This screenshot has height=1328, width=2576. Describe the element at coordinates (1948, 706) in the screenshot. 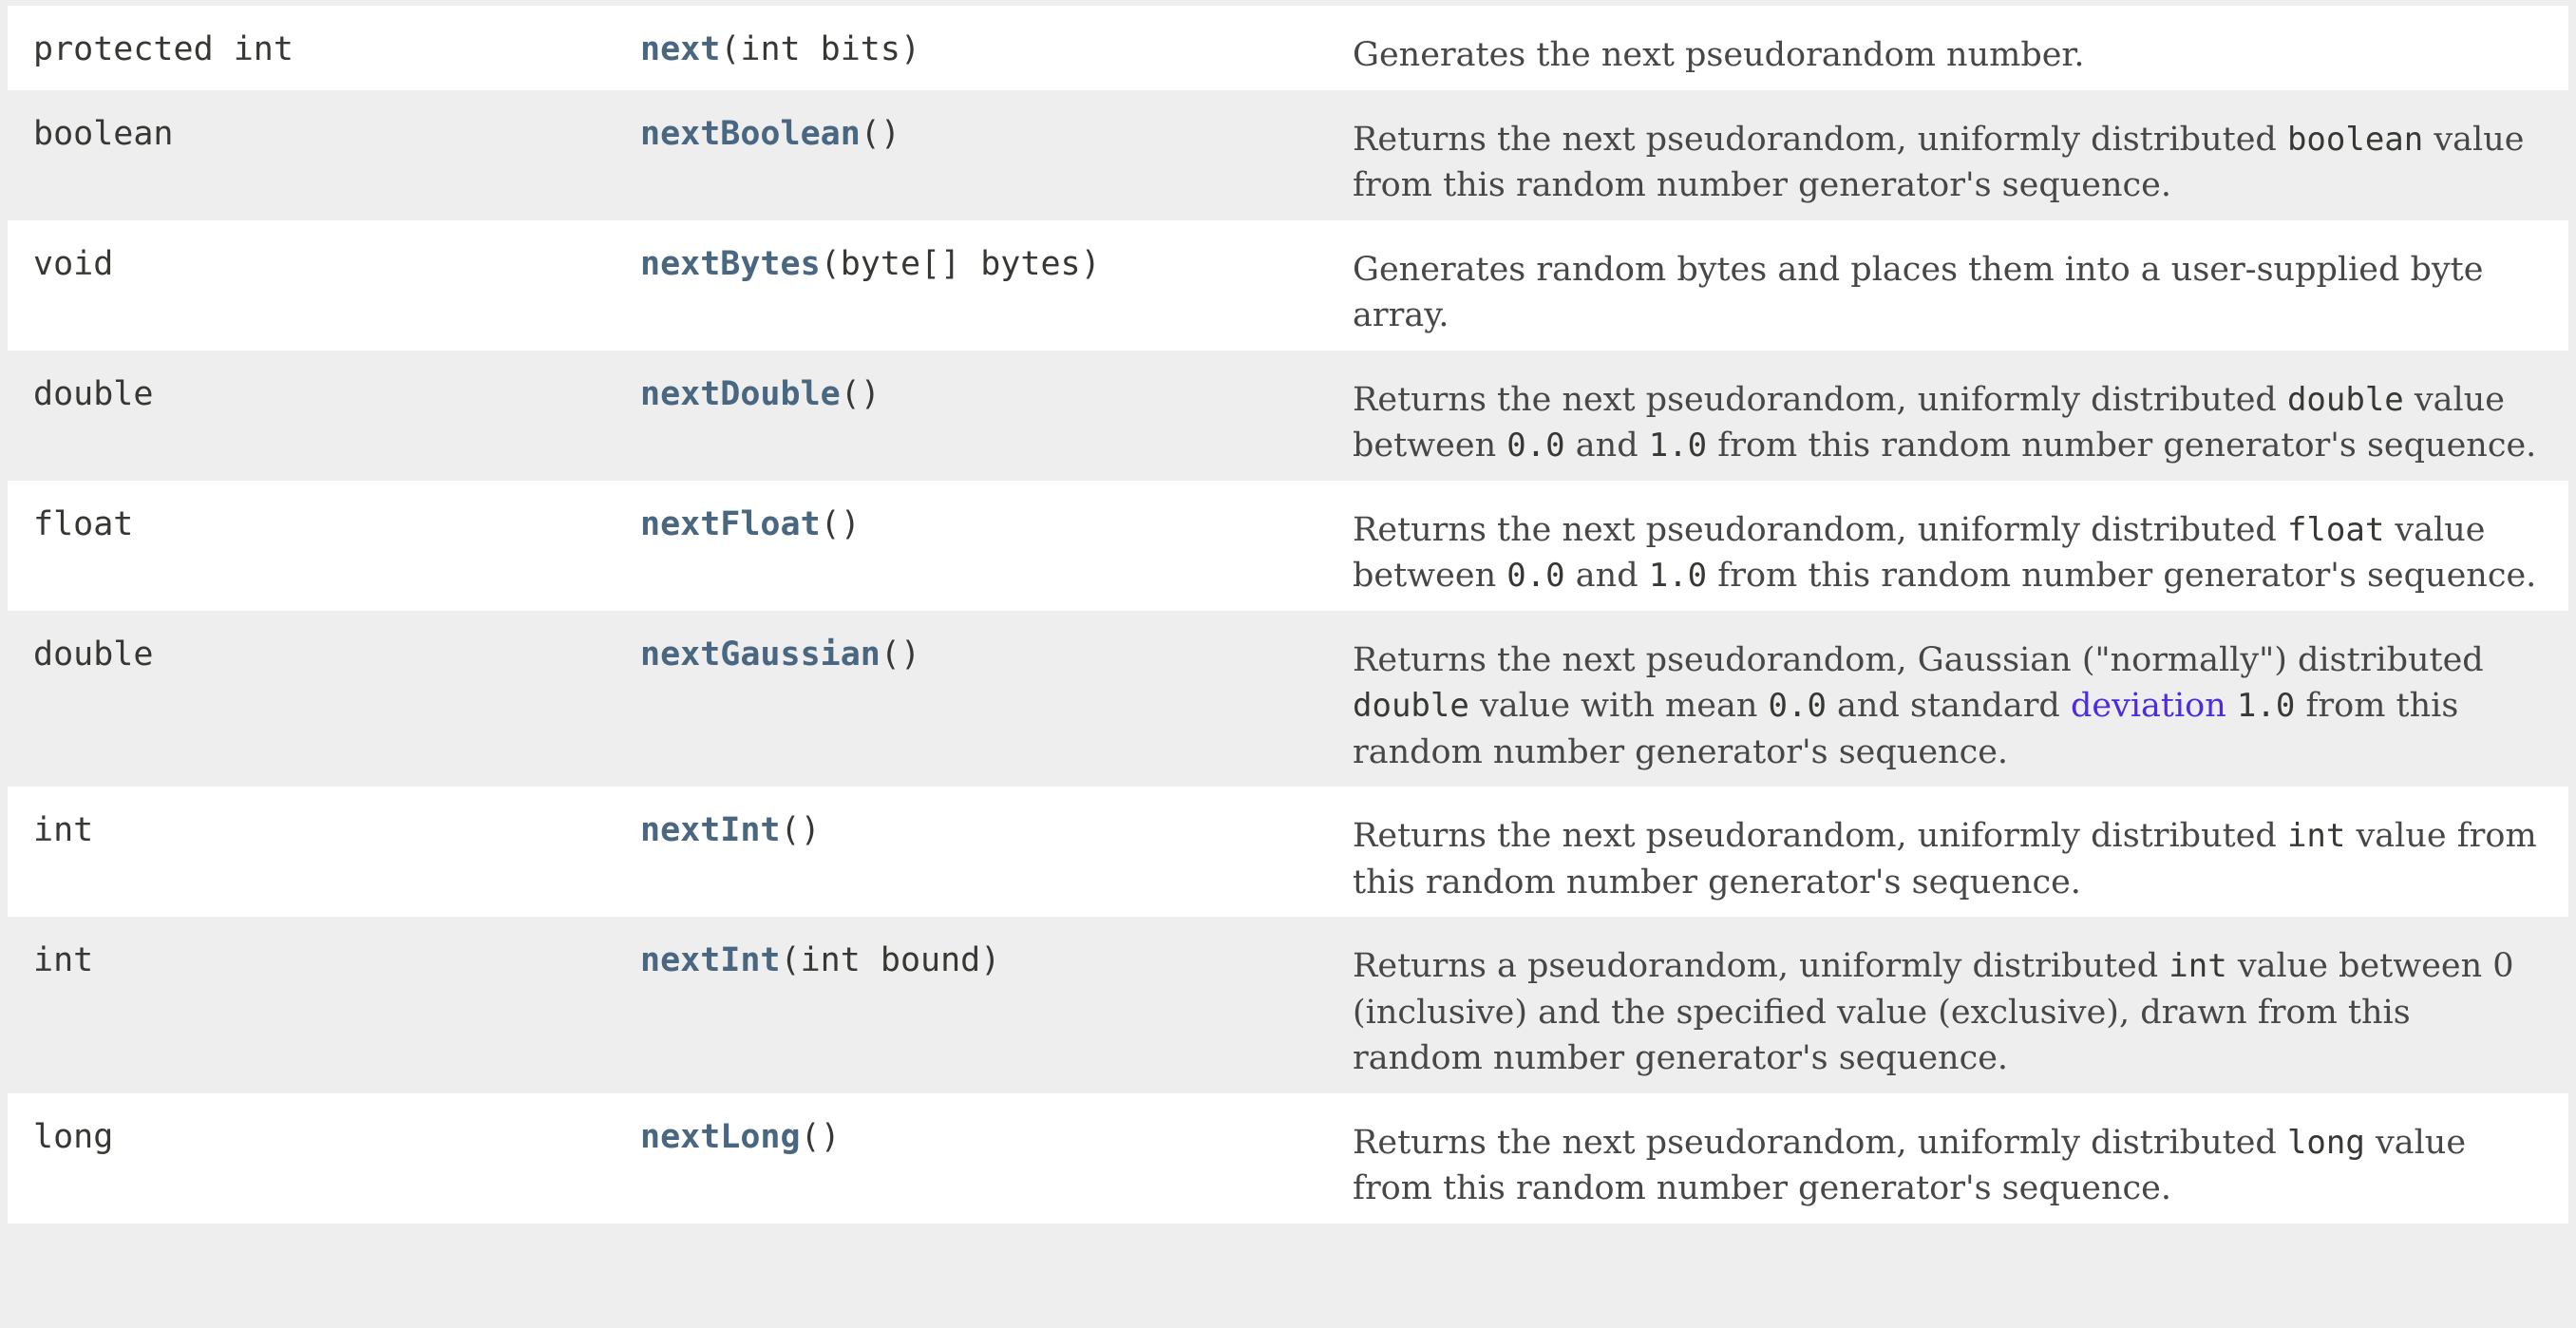

I see `description-text: and standard` at that location.